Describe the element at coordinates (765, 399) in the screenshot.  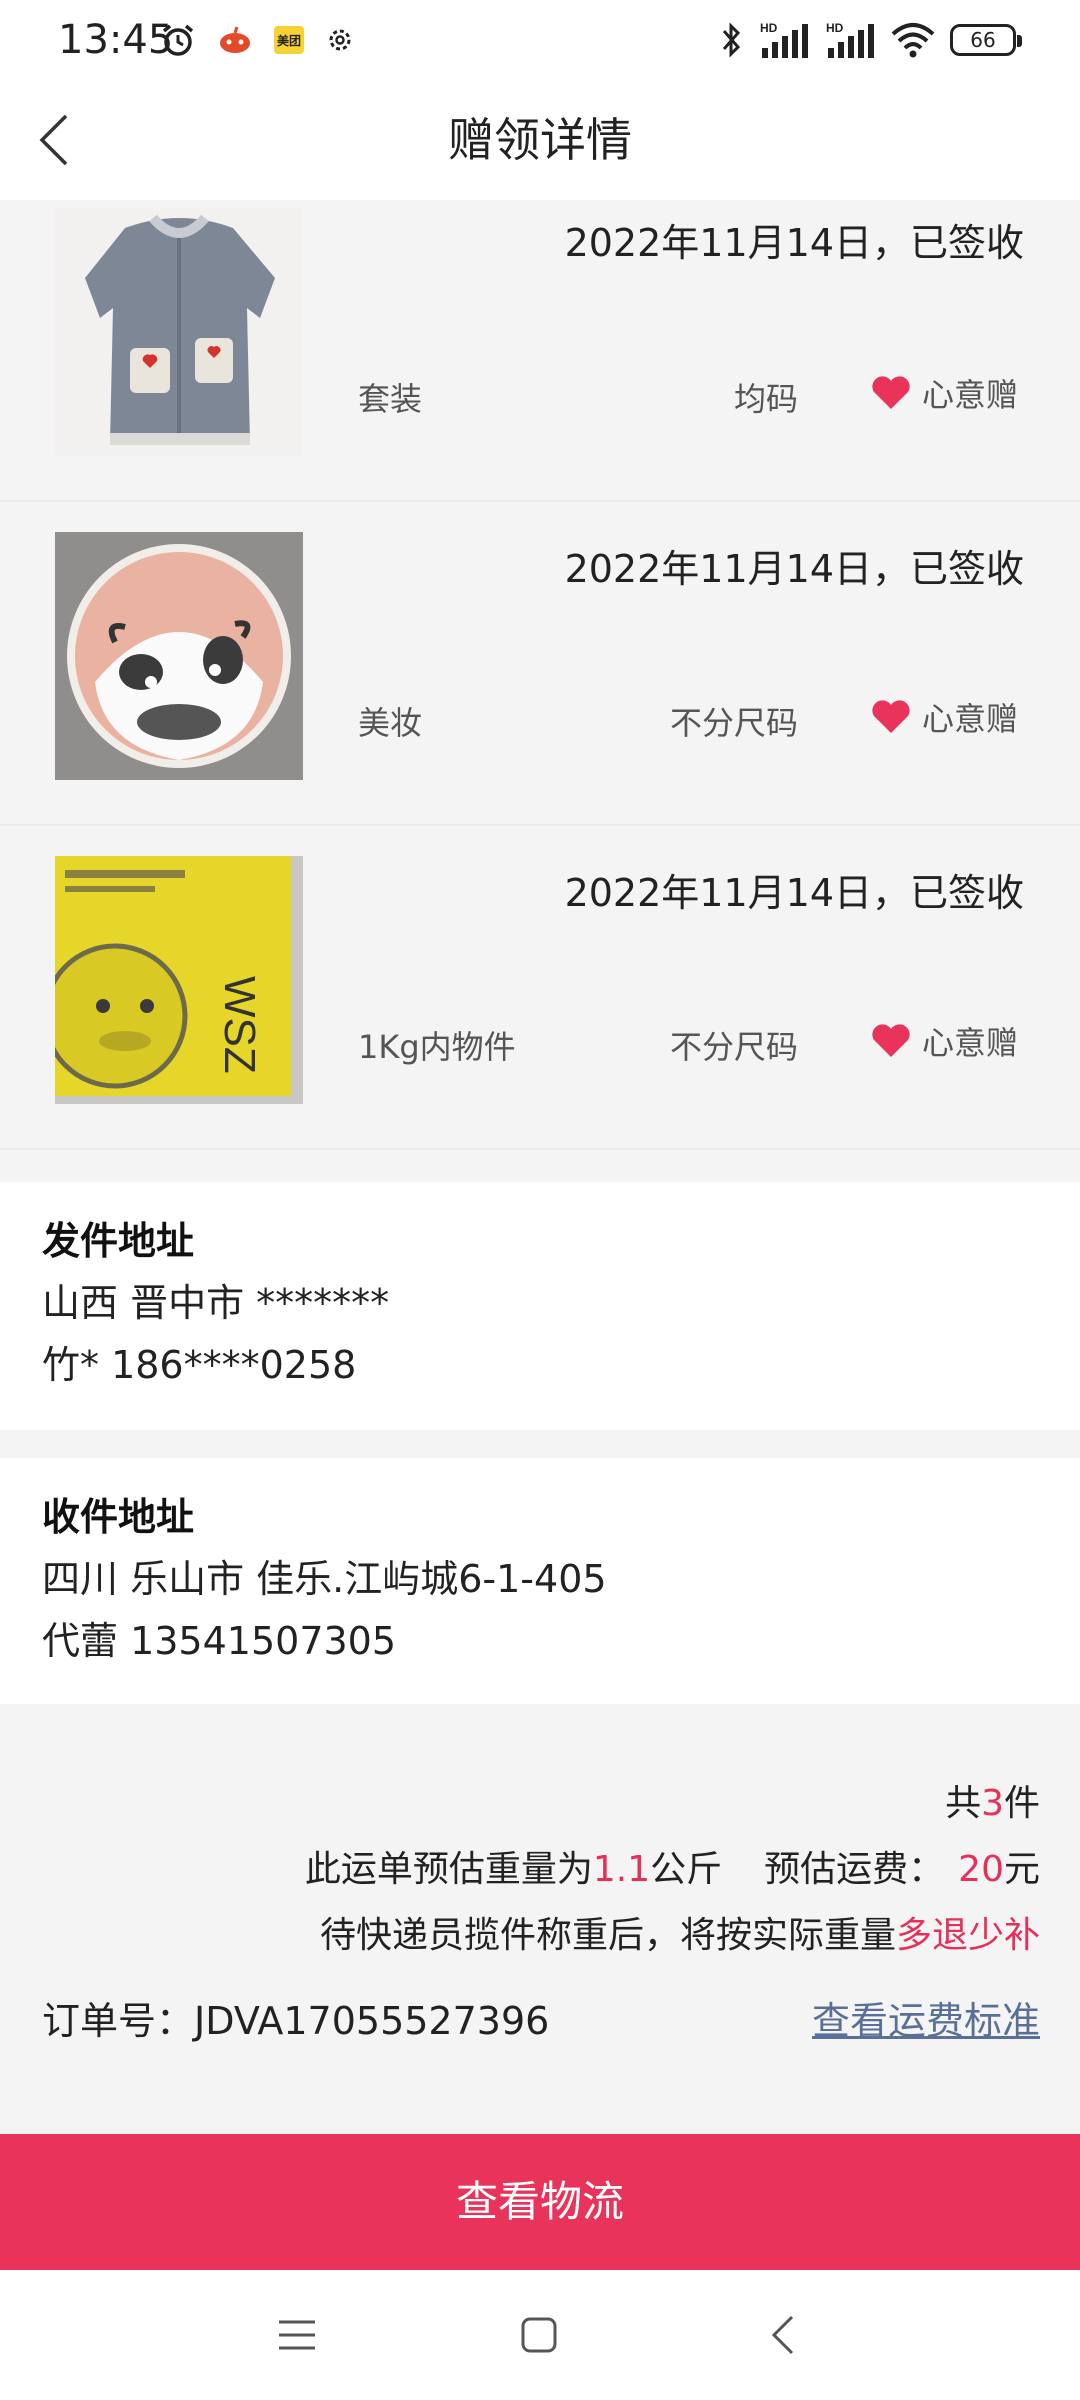
I see `item-size: 均码` at that location.